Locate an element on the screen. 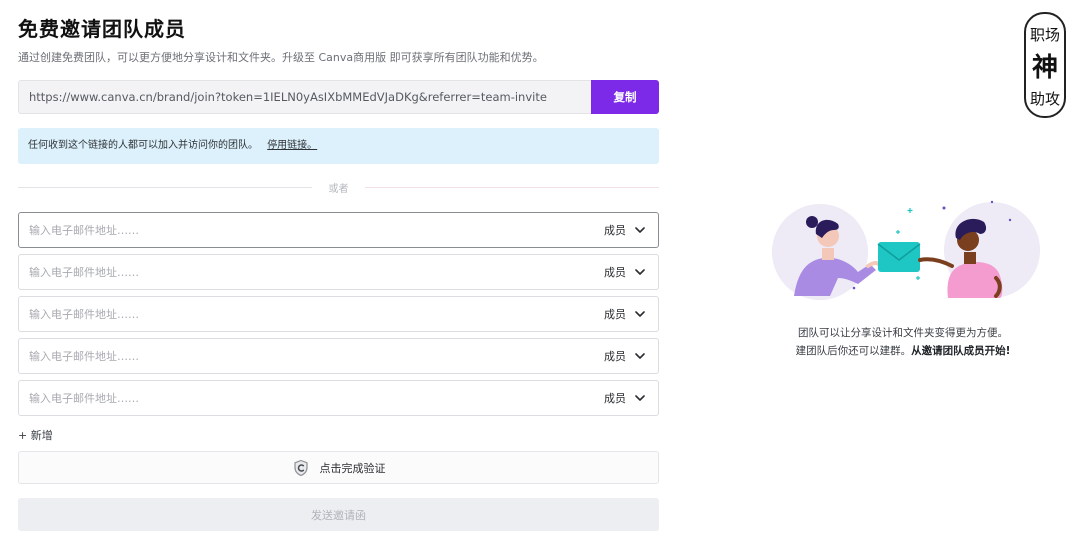  captcha-verify-button: 点击完成验证 is located at coordinates (338, 467).